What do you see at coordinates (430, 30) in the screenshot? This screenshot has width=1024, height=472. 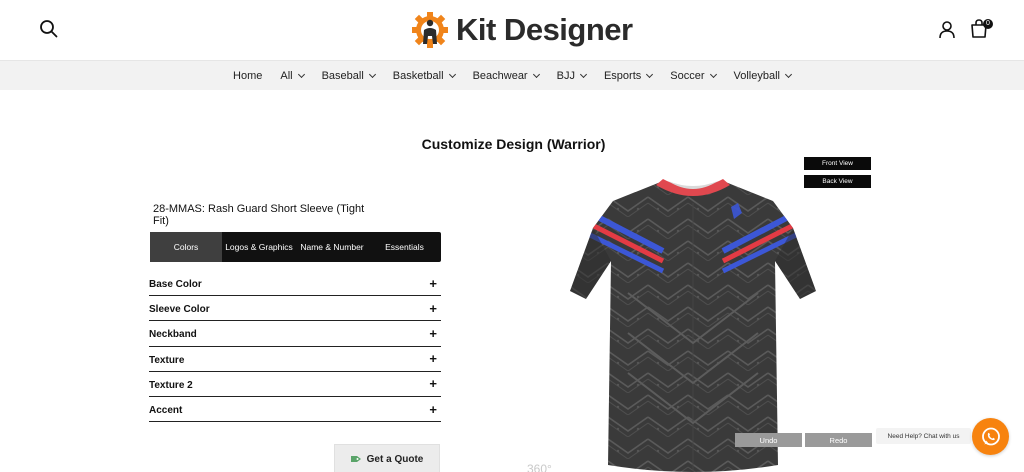 I see `gear-person-logo-icon` at bounding box center [430, 30].